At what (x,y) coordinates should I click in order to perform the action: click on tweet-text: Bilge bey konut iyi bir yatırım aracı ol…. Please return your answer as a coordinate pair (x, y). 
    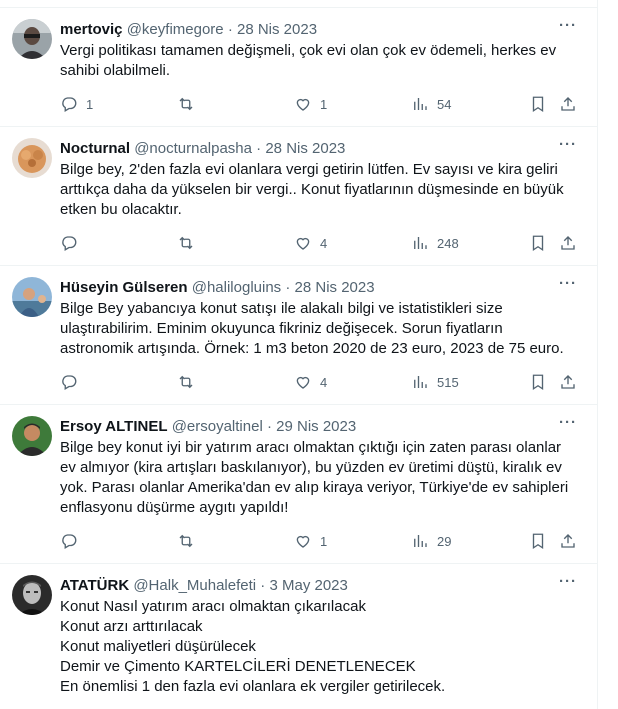
    Looking at the image, I should click on (324, 478).